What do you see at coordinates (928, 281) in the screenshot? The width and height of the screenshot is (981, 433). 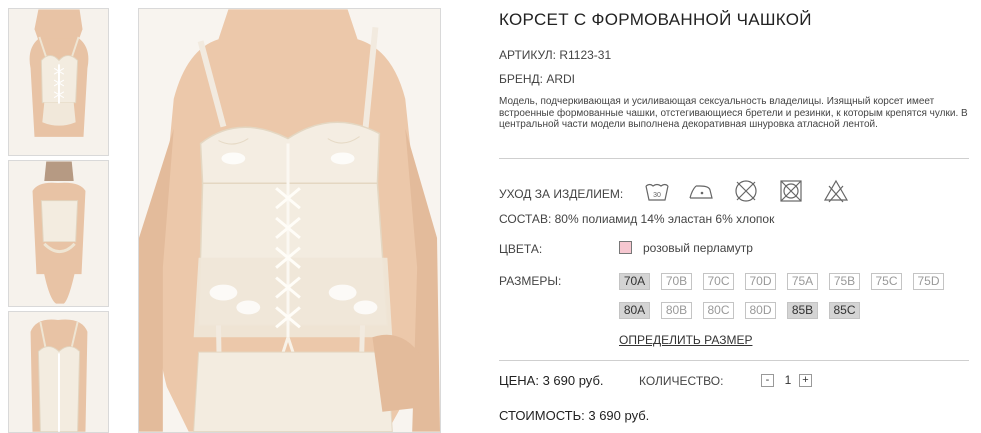 I see `size-75d: 75D` at bounding box center [928, 281].